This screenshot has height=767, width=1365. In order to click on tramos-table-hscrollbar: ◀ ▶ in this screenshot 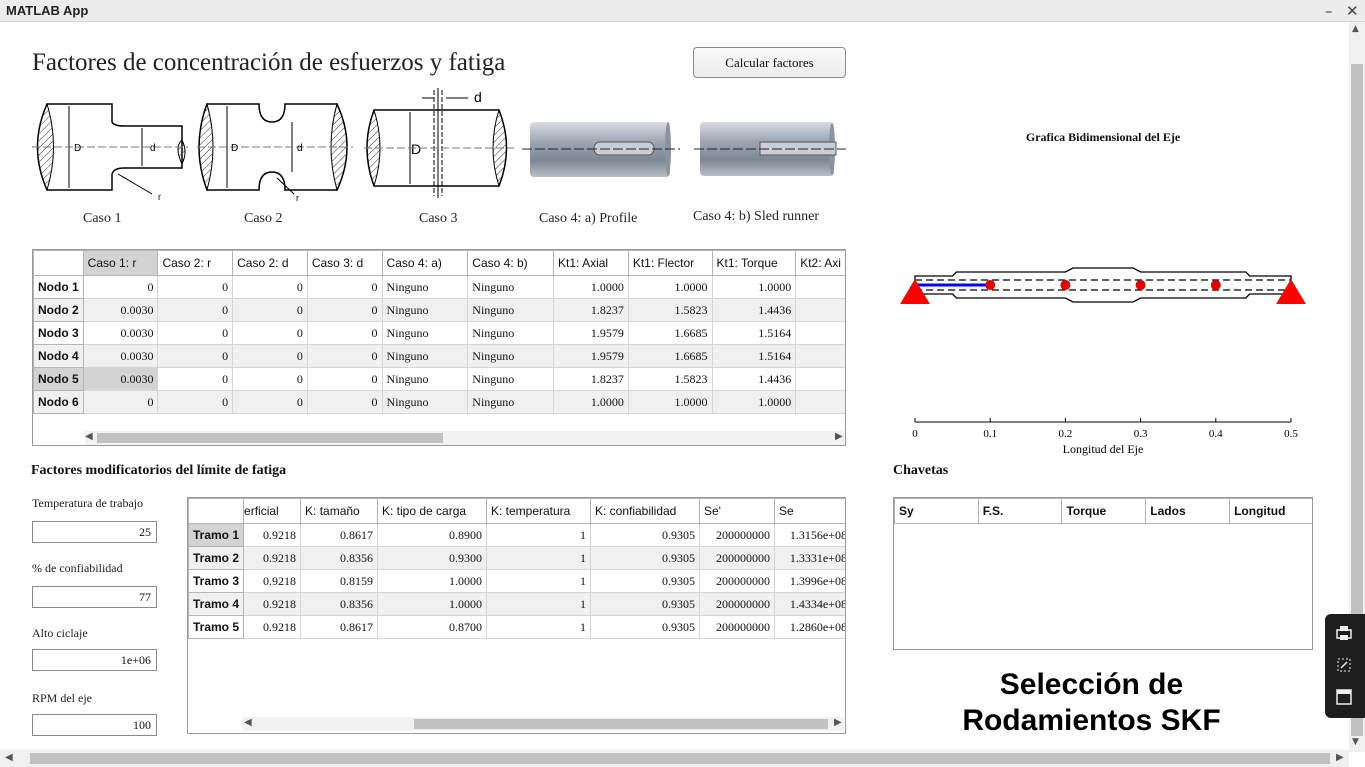, I will do `click(543, 724)`.